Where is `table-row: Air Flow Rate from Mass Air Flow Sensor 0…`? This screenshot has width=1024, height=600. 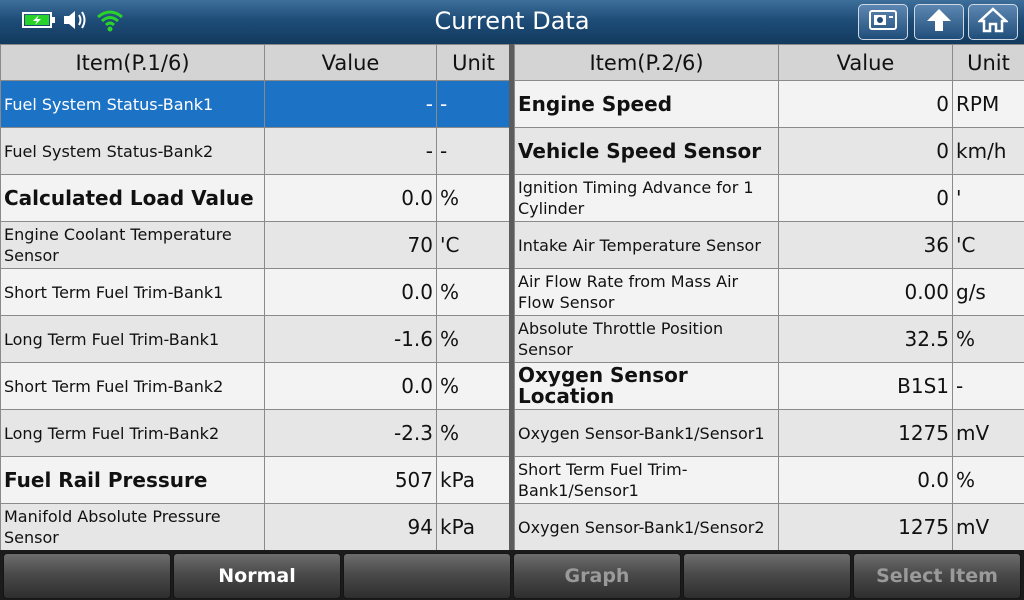
table-row: Air Flow Rate from Mass Air Flow Sensor 0… is located at coordinates (769, 292).